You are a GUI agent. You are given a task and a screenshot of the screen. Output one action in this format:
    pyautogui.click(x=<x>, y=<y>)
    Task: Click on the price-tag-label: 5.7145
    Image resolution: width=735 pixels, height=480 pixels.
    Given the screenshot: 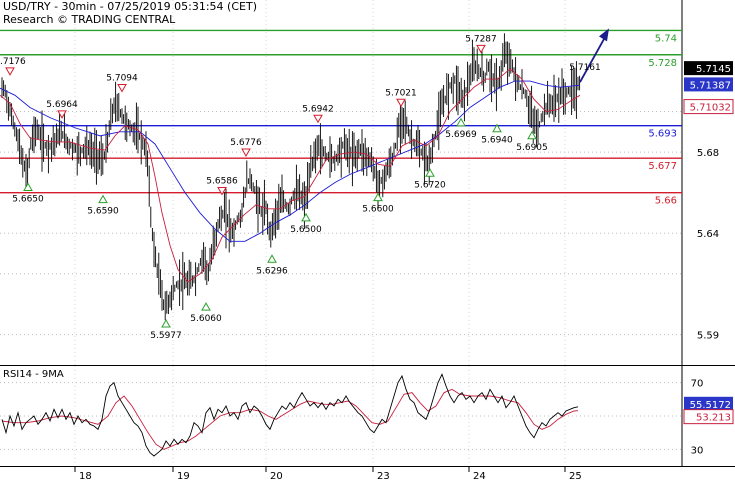 What is the action you would take?
    pyautogui.click(x=713, y=69)
    